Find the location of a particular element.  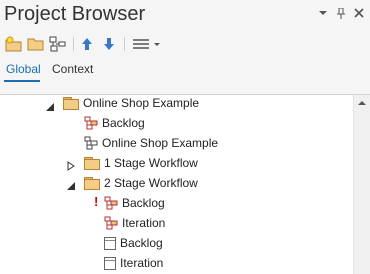

scroll-up-icon is located at coordinates (362, 103).